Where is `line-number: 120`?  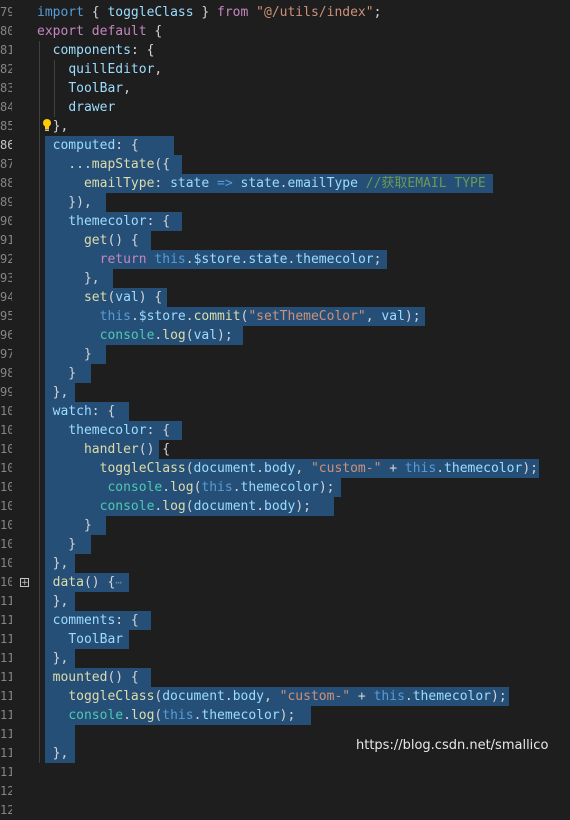
line-number: 120 is located at coordinates (6, 791).